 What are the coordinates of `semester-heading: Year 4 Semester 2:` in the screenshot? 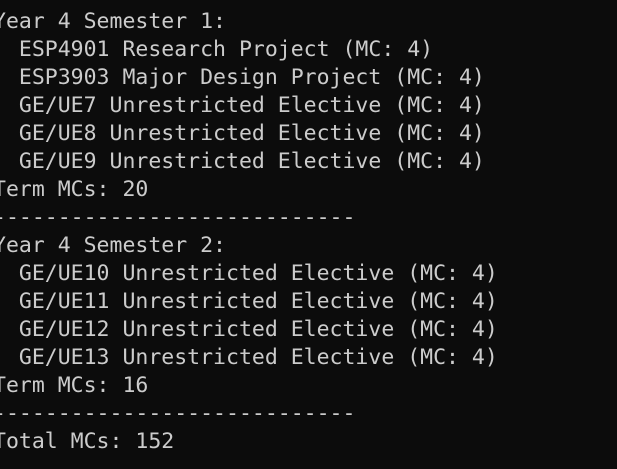 It's located at (113, 245).